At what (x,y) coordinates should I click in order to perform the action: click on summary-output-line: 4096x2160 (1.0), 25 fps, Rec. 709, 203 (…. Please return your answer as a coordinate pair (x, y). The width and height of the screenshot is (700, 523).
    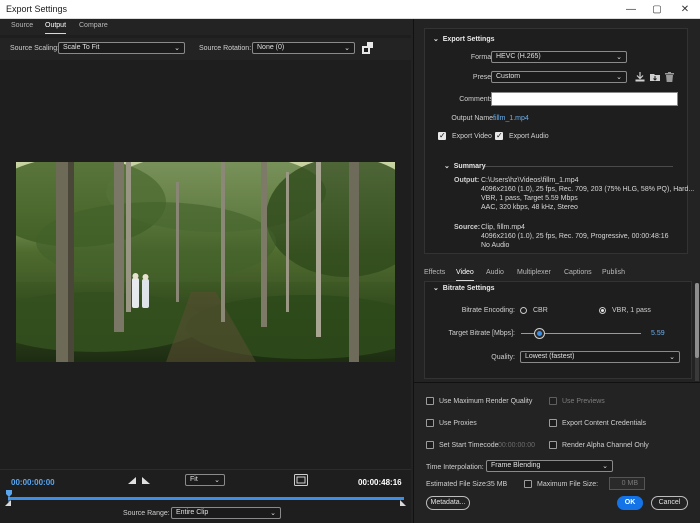
    Looking at the image, I should click on (588, 189).